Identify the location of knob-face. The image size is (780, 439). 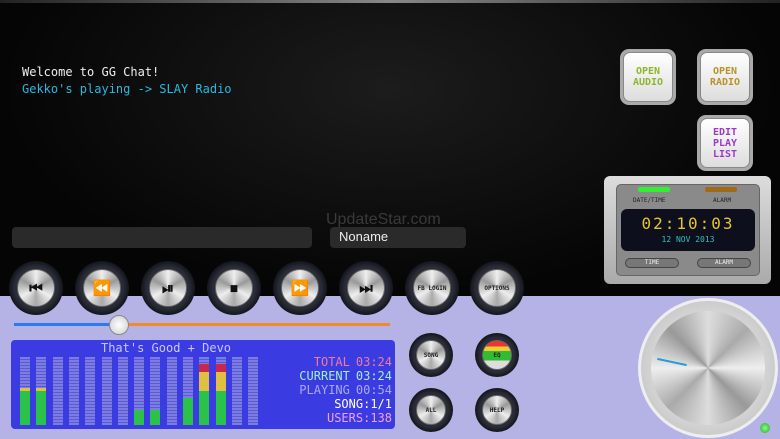
(708, 368).